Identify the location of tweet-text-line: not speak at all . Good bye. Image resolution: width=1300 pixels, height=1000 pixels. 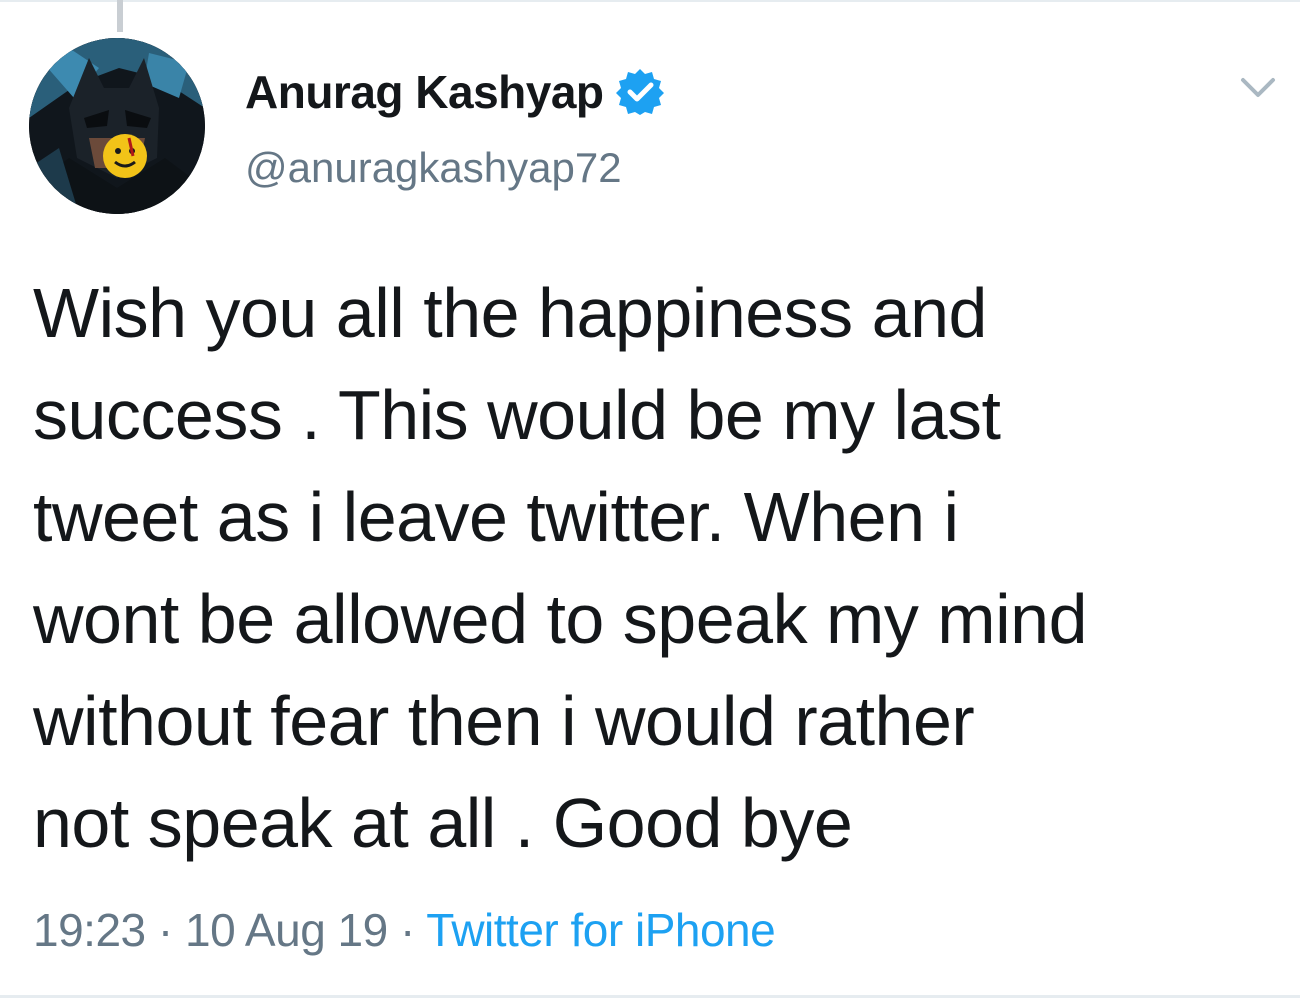
(443, 823).